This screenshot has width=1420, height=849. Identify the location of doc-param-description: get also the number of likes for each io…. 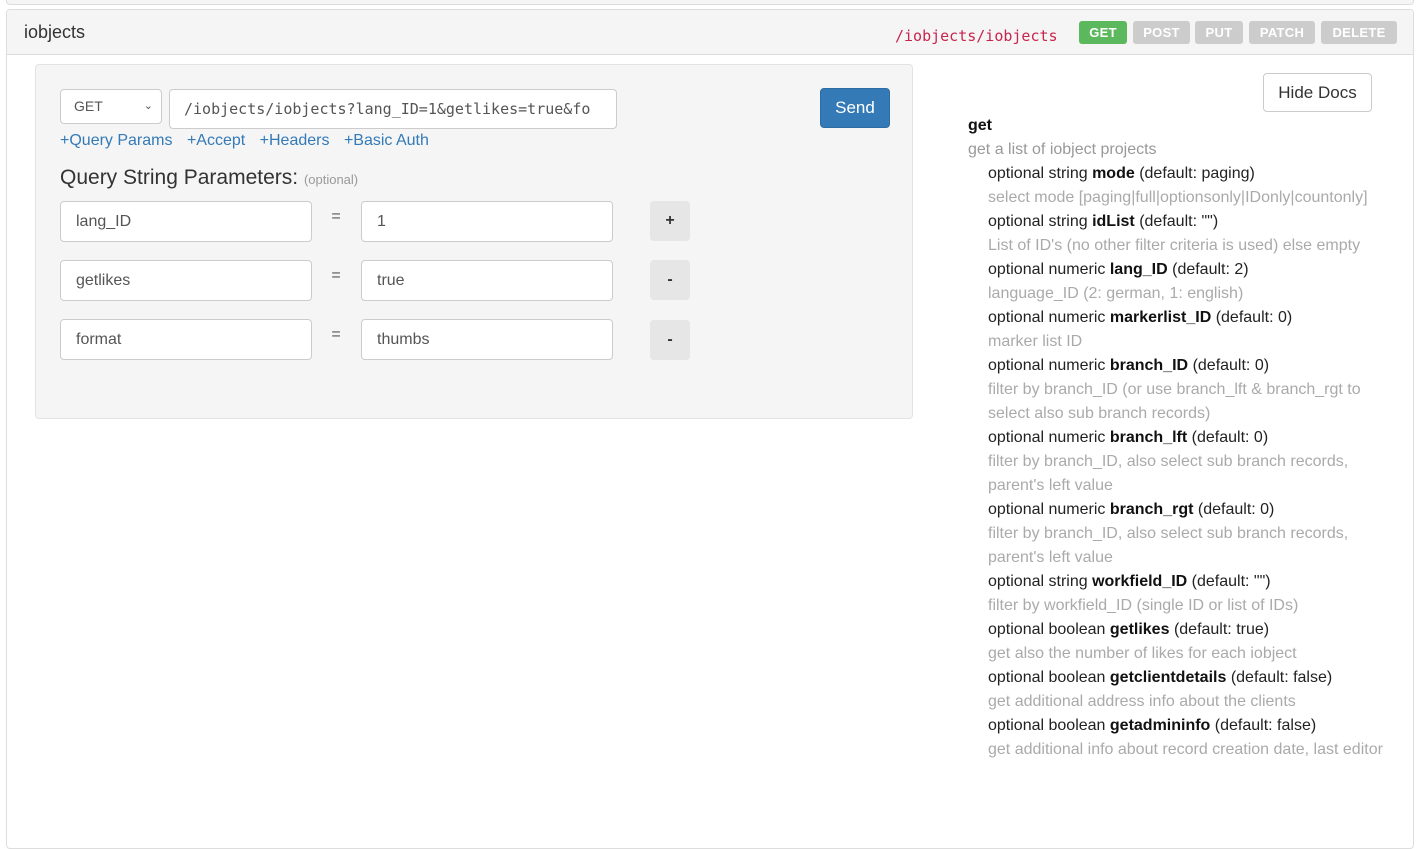
(1142, 653).